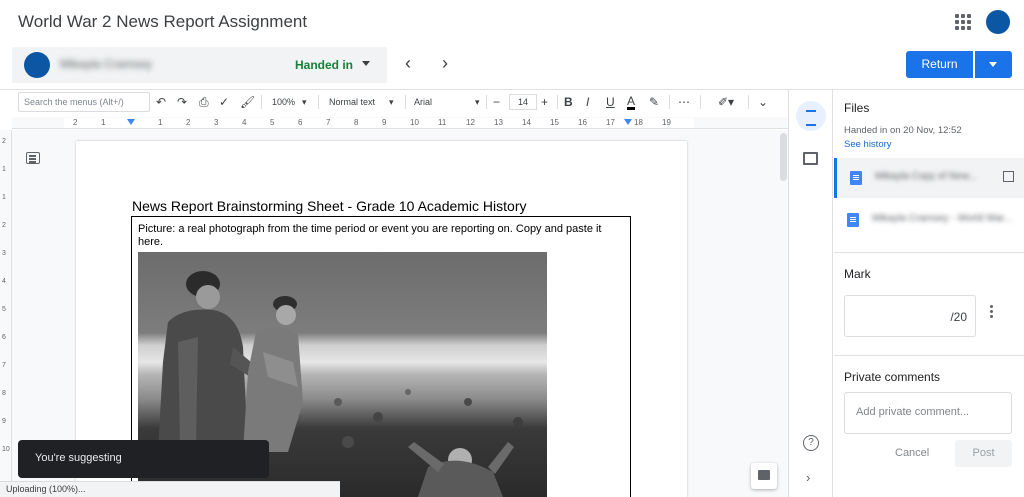 This screenshot has width=1024, height=497. Describe the element at coordinates (498, 122) in the screenshot. I see `ruler-tick-label: 13` at that location.